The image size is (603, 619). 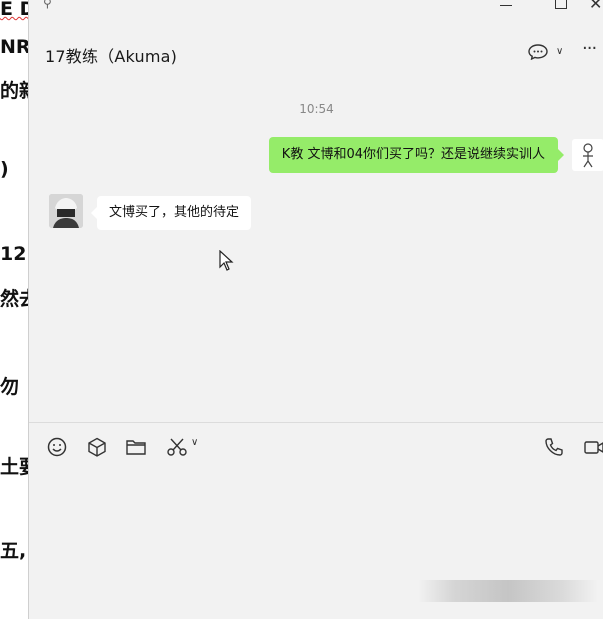 What do you see at coordinates (316, 449) in the screenshot?
I see `input-toolbar: ∨` at bounding box center [316, 449].